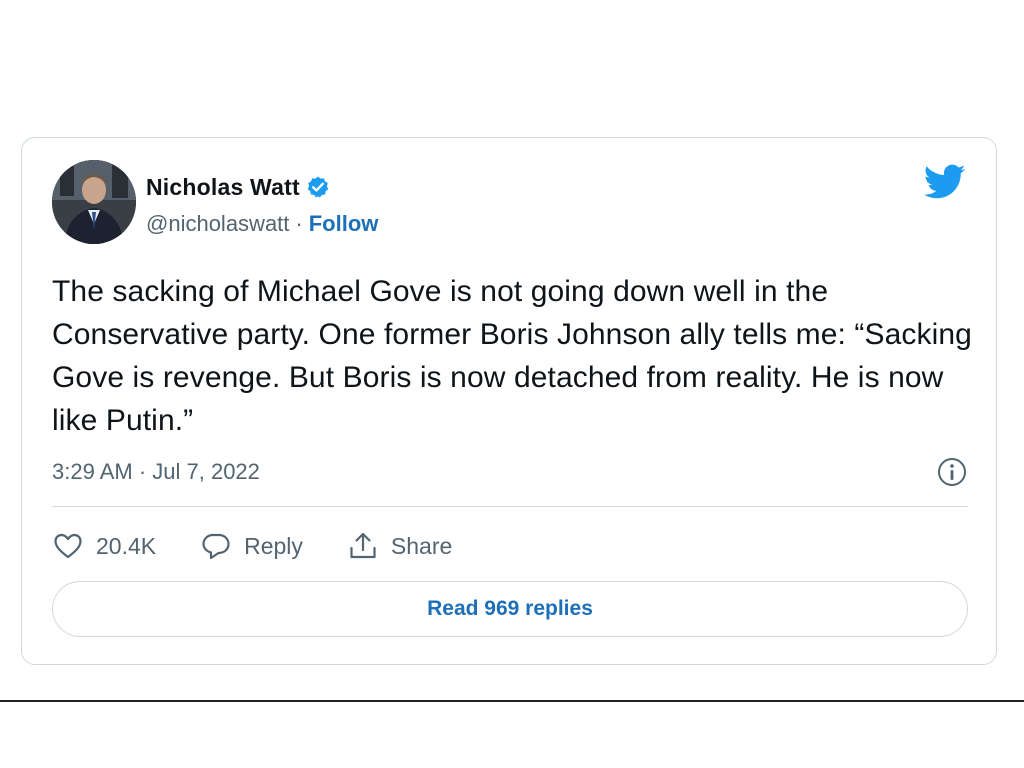  What do you see at coordinates (126, 545) in the screenshot?
I see `like-count: 20.4K` at bounding box center [126, 545].